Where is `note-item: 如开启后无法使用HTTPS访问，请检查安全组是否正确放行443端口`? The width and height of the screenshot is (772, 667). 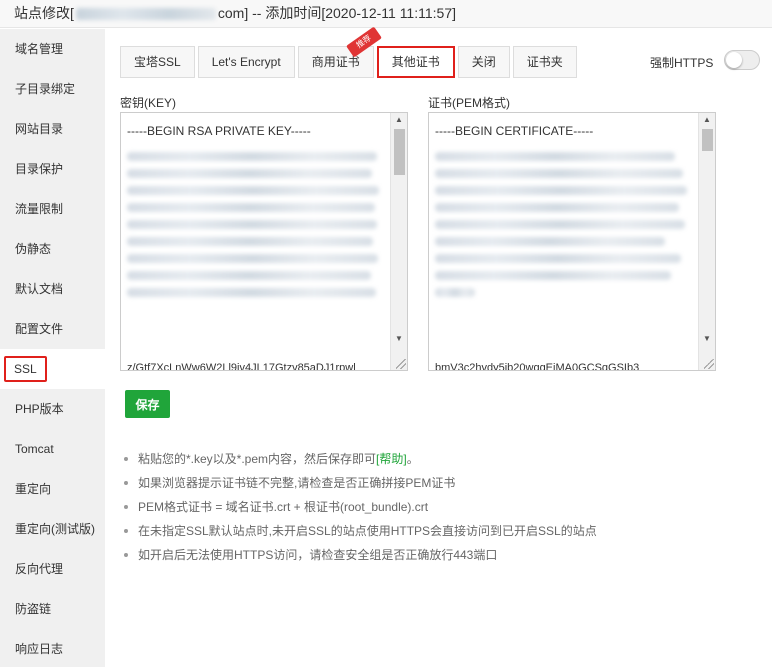
note-item: 如开启后无法使用HTTPS访问，请检查安全组是否正确放行443端口 is located at coordinates (358, 555).